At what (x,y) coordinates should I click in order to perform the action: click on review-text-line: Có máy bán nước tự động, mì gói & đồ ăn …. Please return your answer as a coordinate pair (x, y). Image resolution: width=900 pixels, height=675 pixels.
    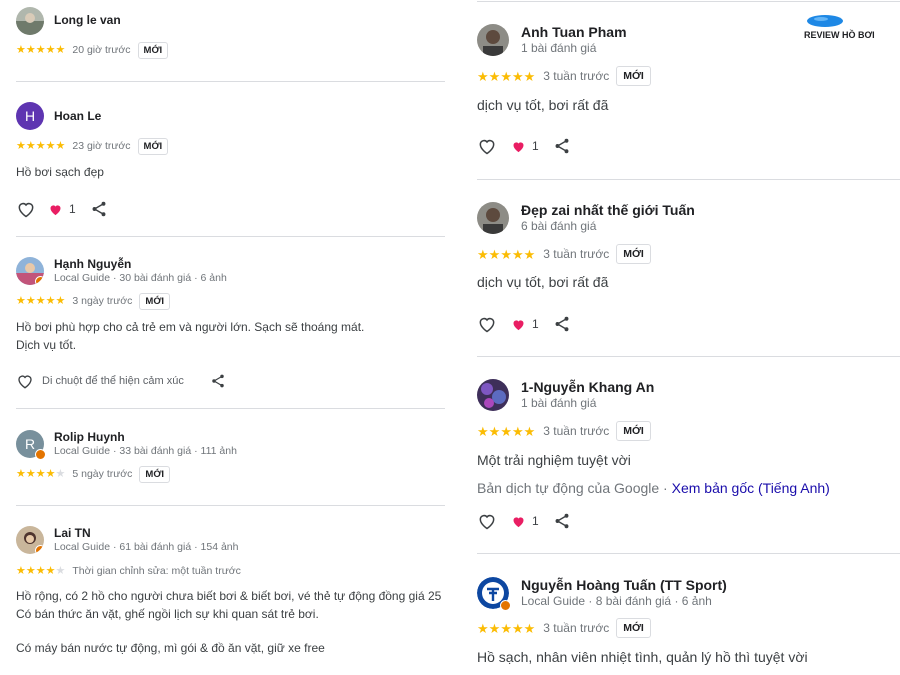
    Looking at the image, I should click on (170, 648).